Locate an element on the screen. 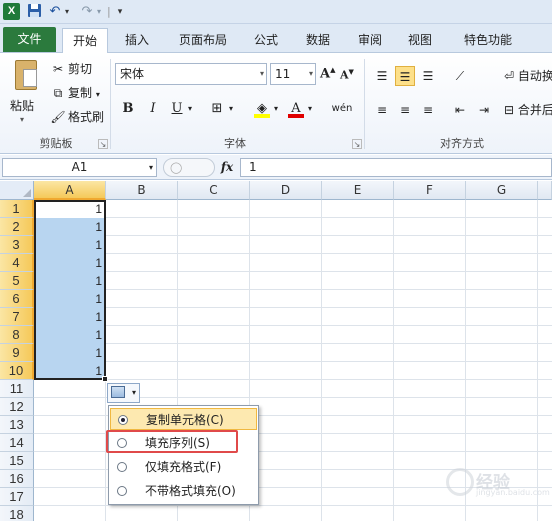 The height and width of the screenshot is (521, 552). borders-dropdown-icon: ▾ is located at coordinates (231, 109).